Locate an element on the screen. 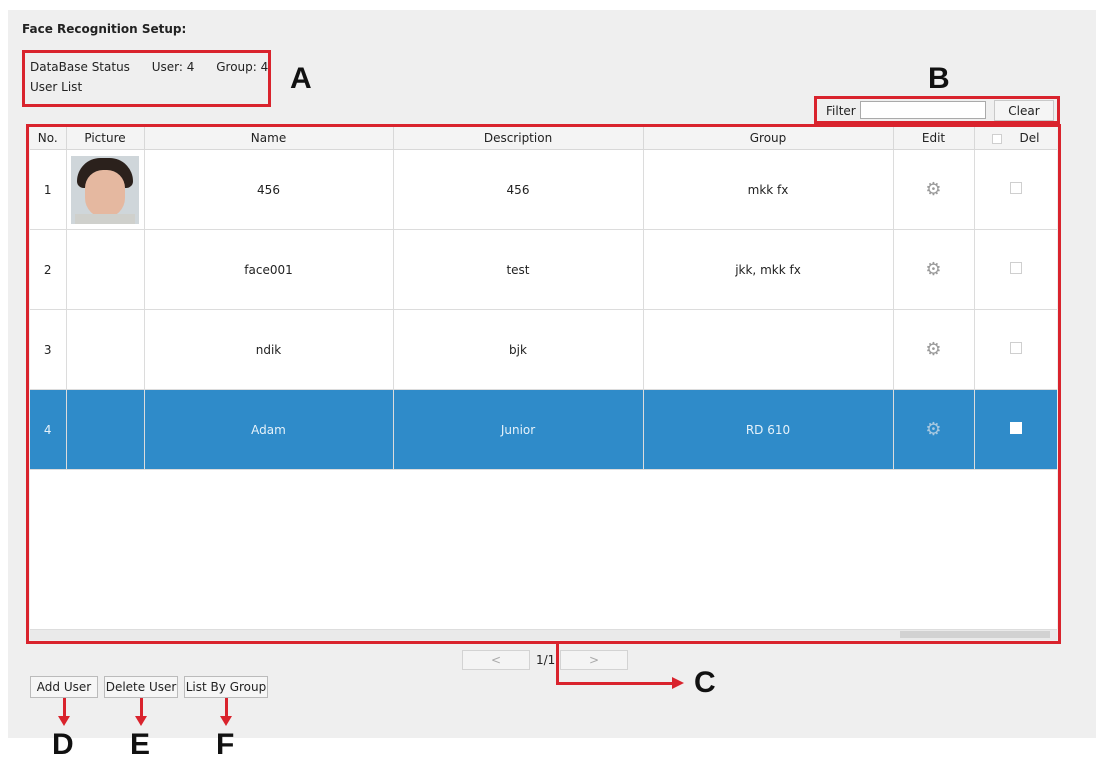  callout-f-arrowhead is located at coordinates (226, 721).